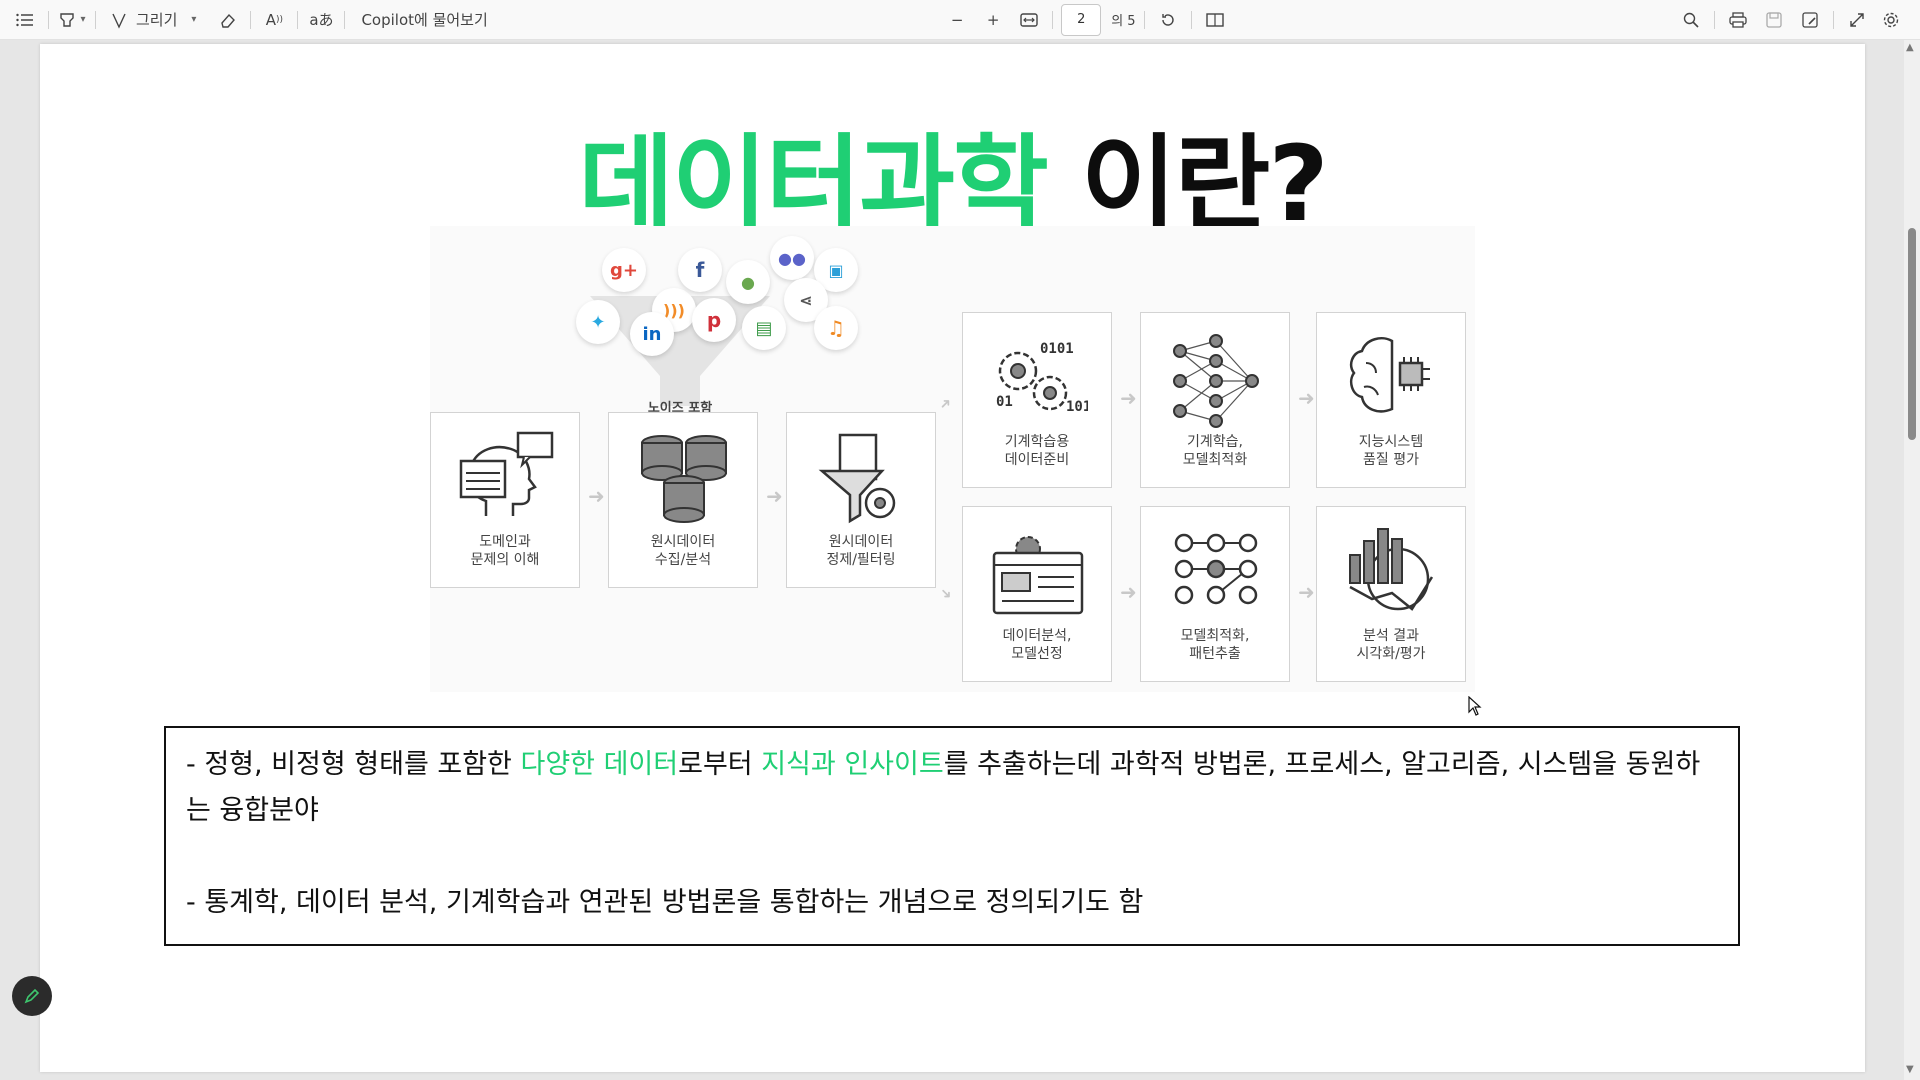  I want to click on translate-button: aあ, so click(321, 20).